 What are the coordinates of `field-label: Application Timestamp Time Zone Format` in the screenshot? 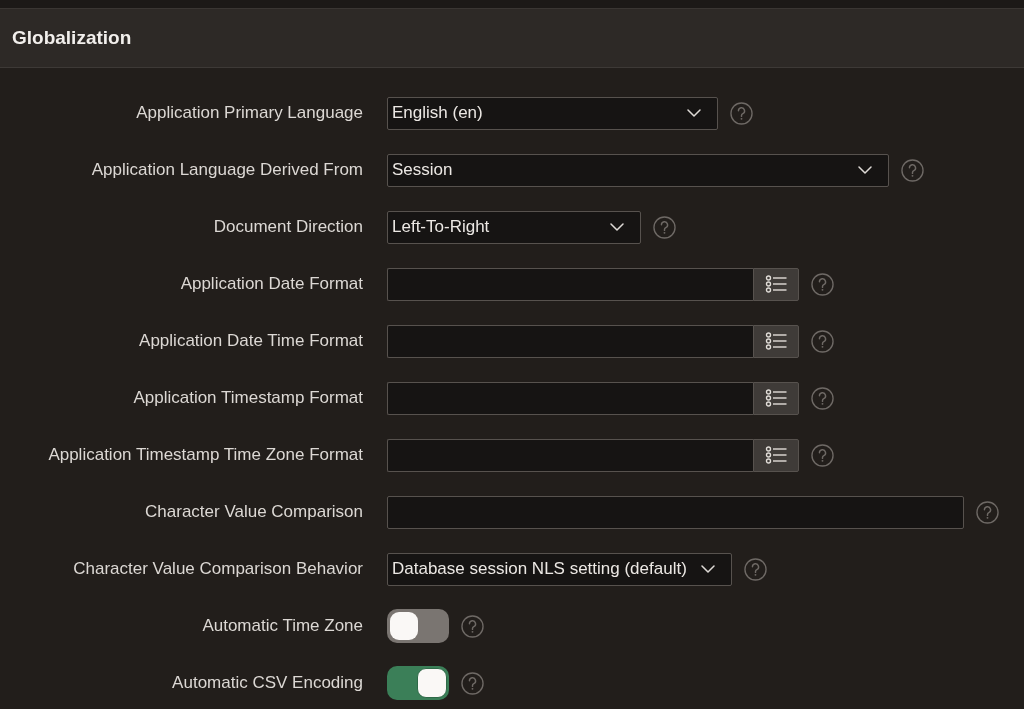 It's located at (205, 455).